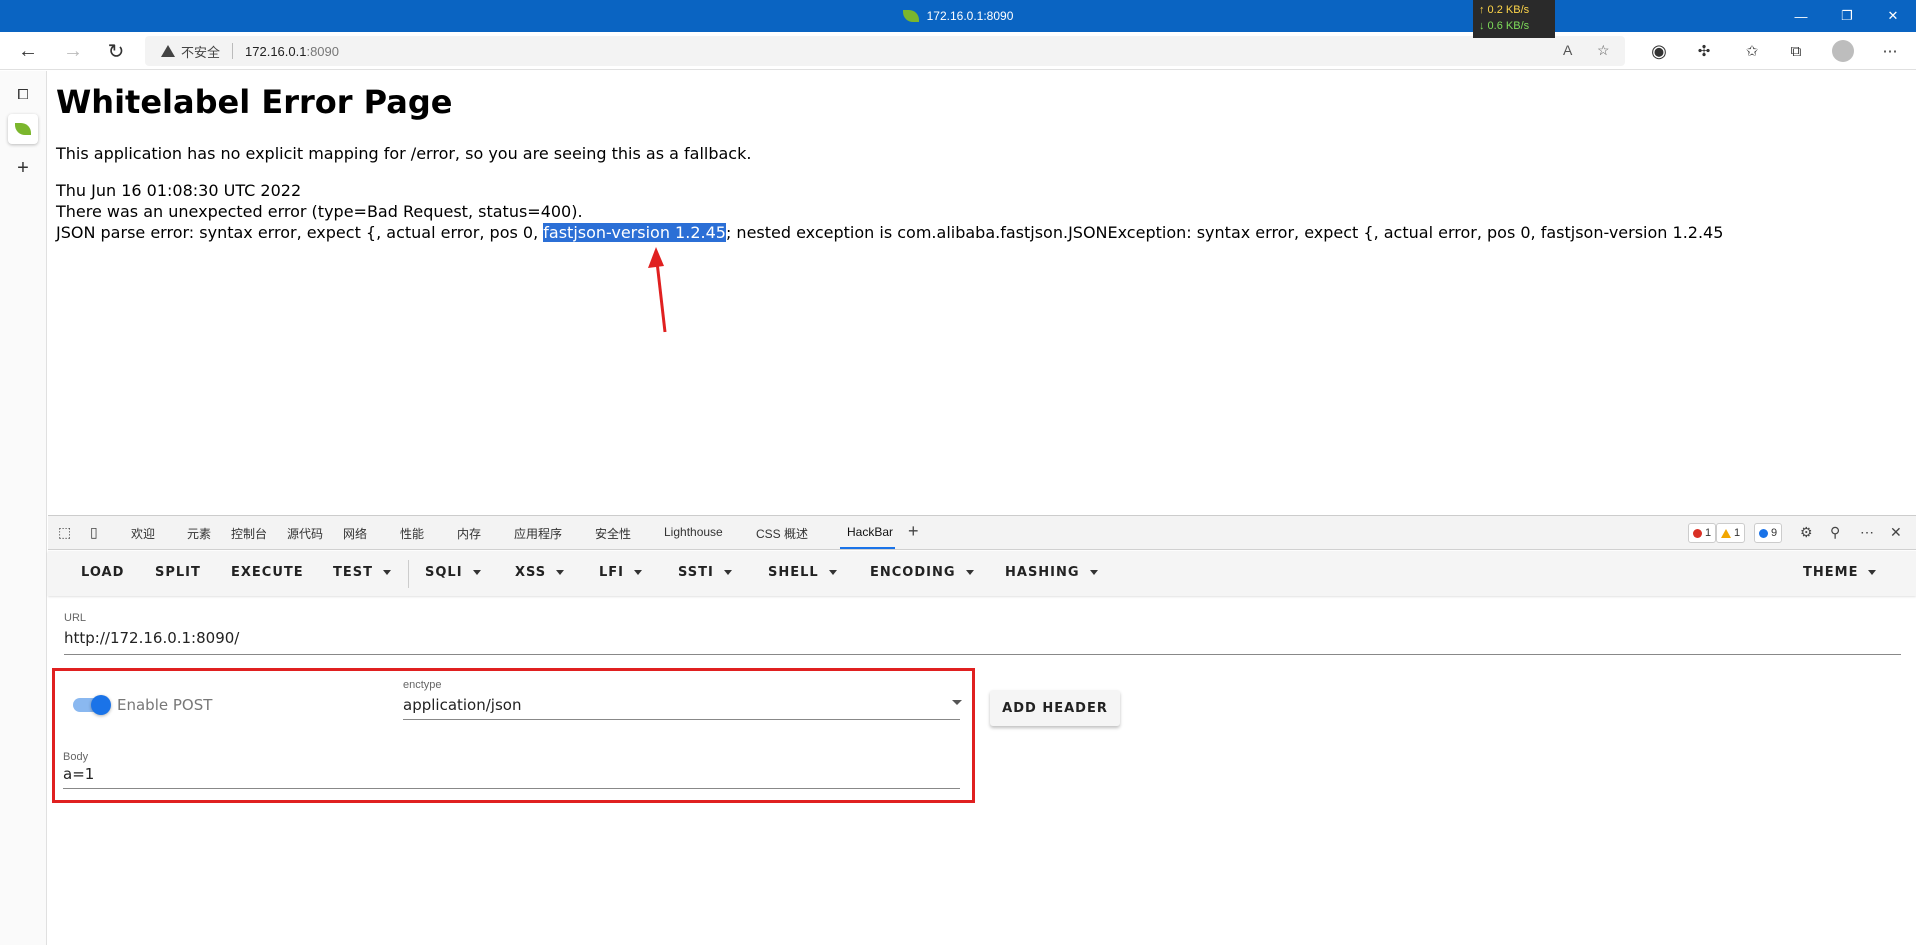 The width and height of the screenshot is (1916, 945). What do you see at coordinates (276, 51) in the screenshot?
I see `url-host: 172.16.0.1` at bounding box center [276, 51].